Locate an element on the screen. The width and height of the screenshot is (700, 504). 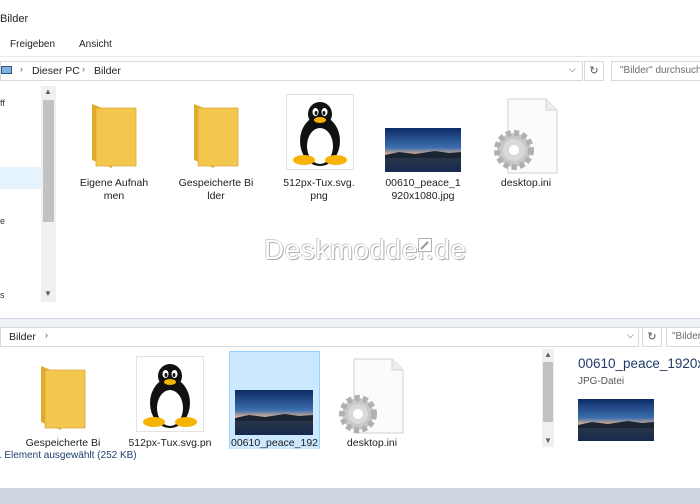
status-bar: 1 Element ausgewählt (252 KB) is located at coordinates (270, 456).